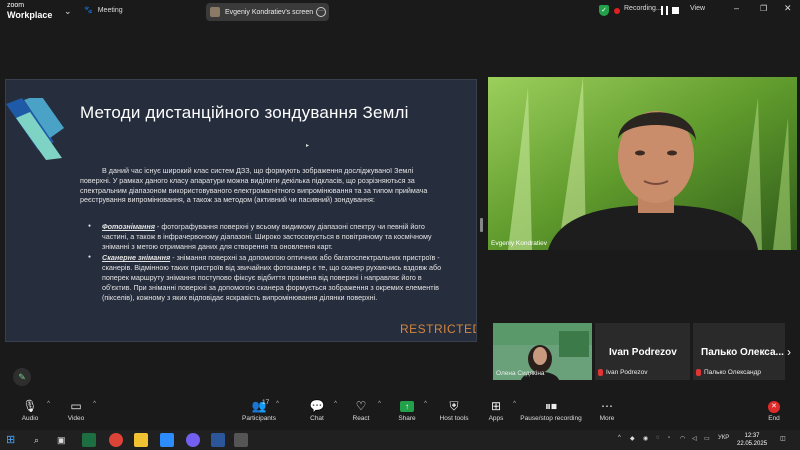 This screenshot has height=450, width=800. What do you see at coordinates (317, 418) in the screenshot?
I see `chat-label: Chat` at bounding box center [317, 418].